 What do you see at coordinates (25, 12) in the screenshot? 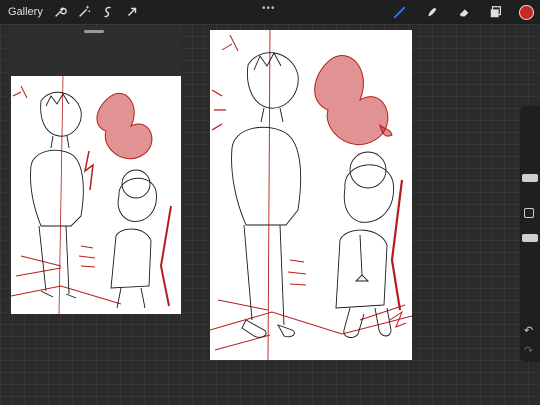
I see `gallery-button: Gallery` at bounding box center [25, 12].